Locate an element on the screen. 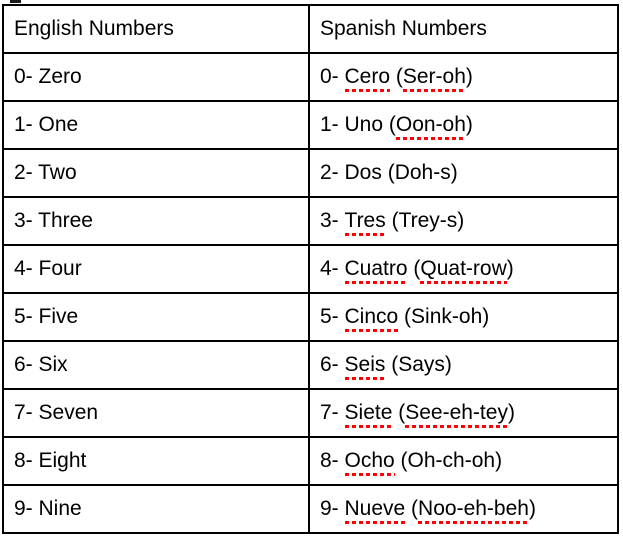  spanish-number-prefix: 7- is located at coordinates (332, 413).